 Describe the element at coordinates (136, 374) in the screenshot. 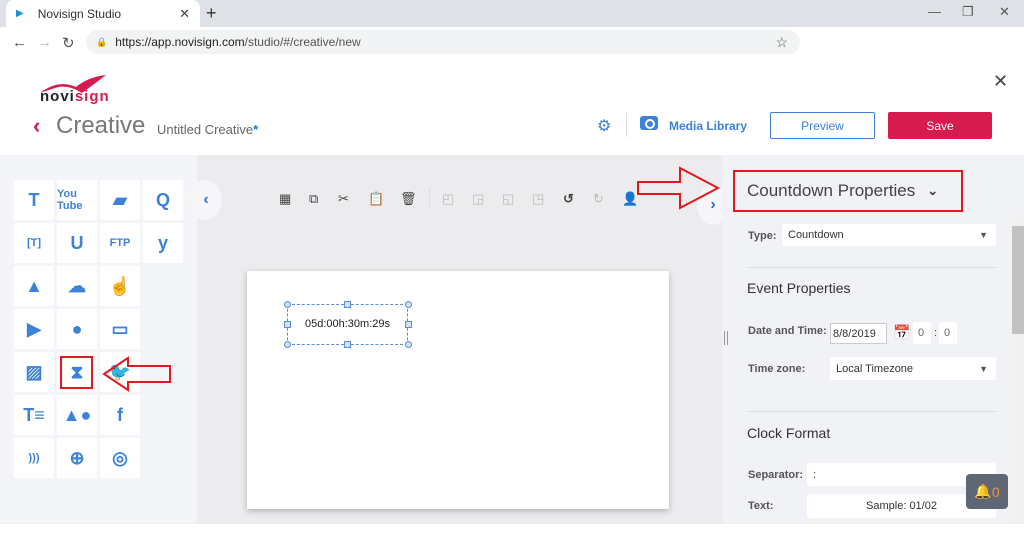

I see `annotation-arrow-left` at that location.